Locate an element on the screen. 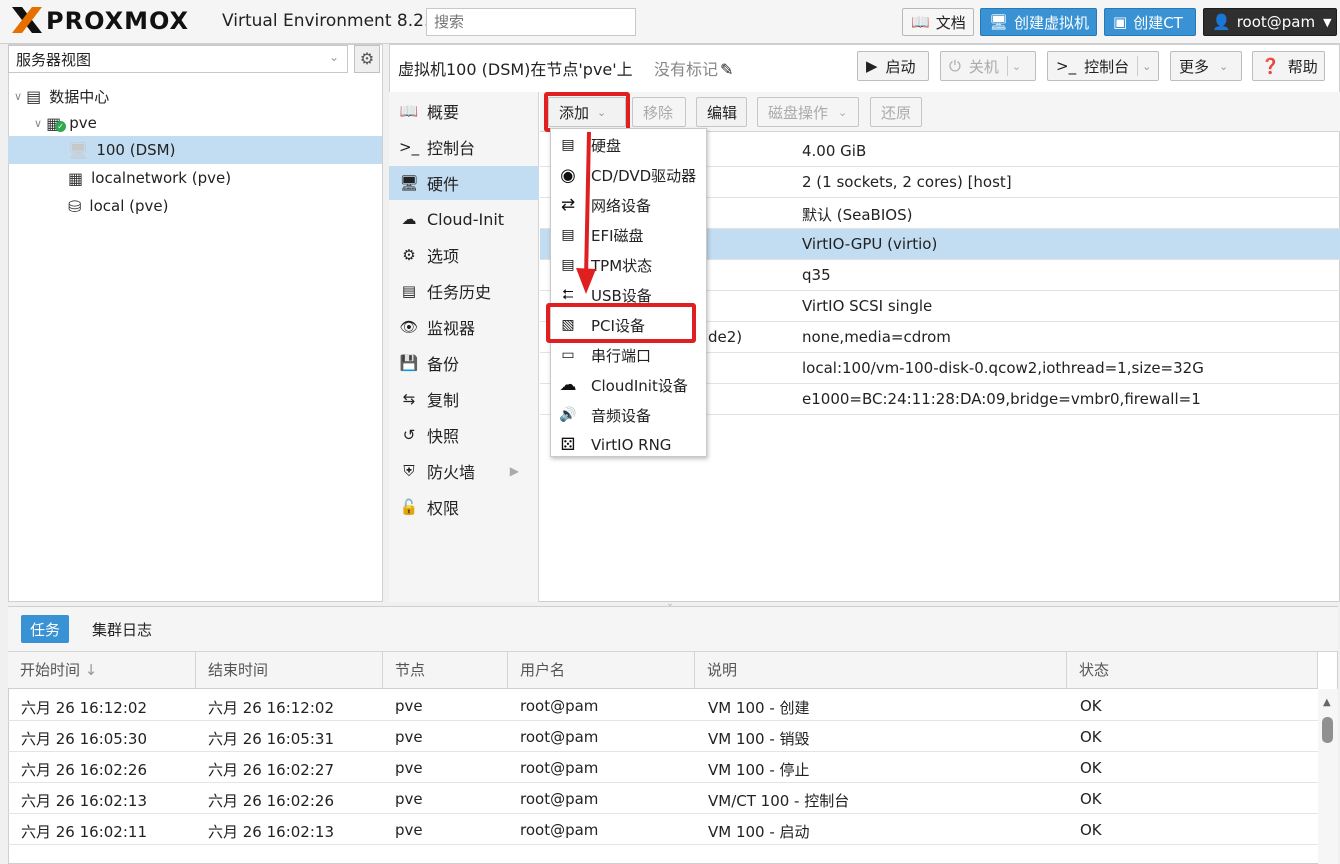 This screenshot has width=1340, height=864. play-icon: ▶ is located at coordinates (872, 66).